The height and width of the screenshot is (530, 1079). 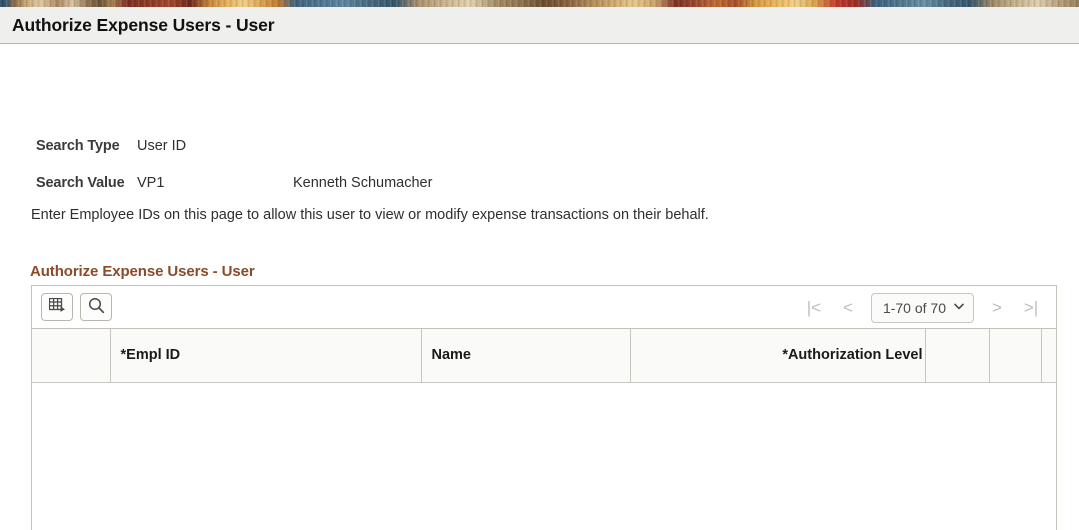 I want to click on table-header-row: *Empl ID Name *Authorization Level, so click(x=544, y=356).